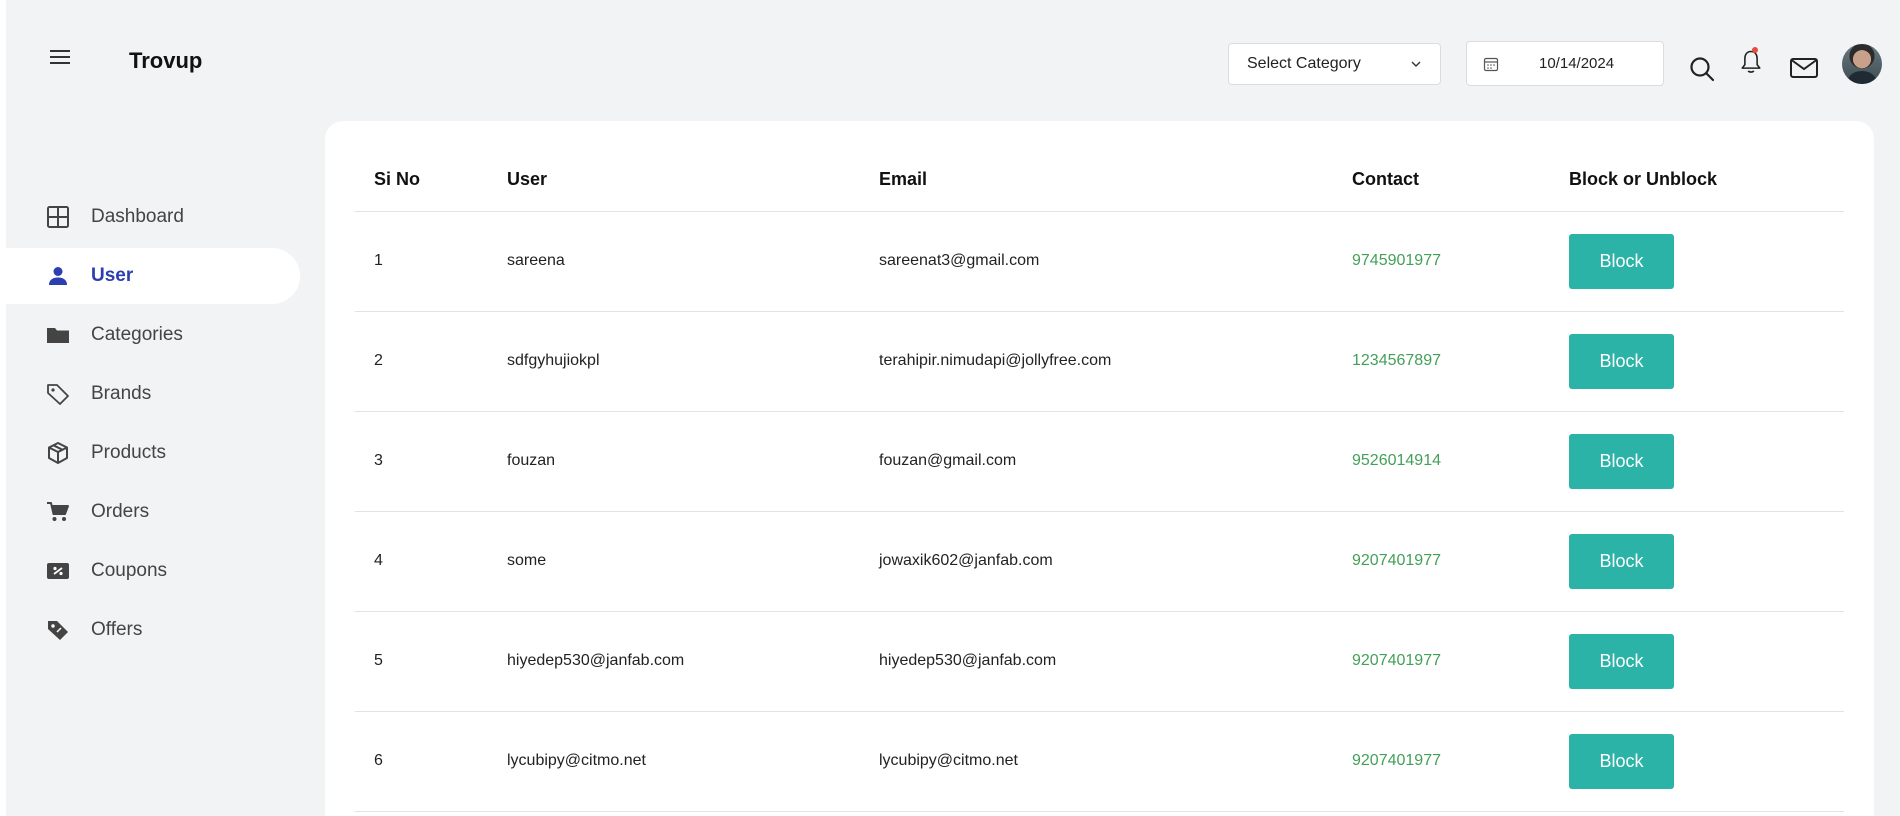 This screenshot has height=816, width=1900. I want to click on column-header-block: Block or Unblock, so click(1697, 180).